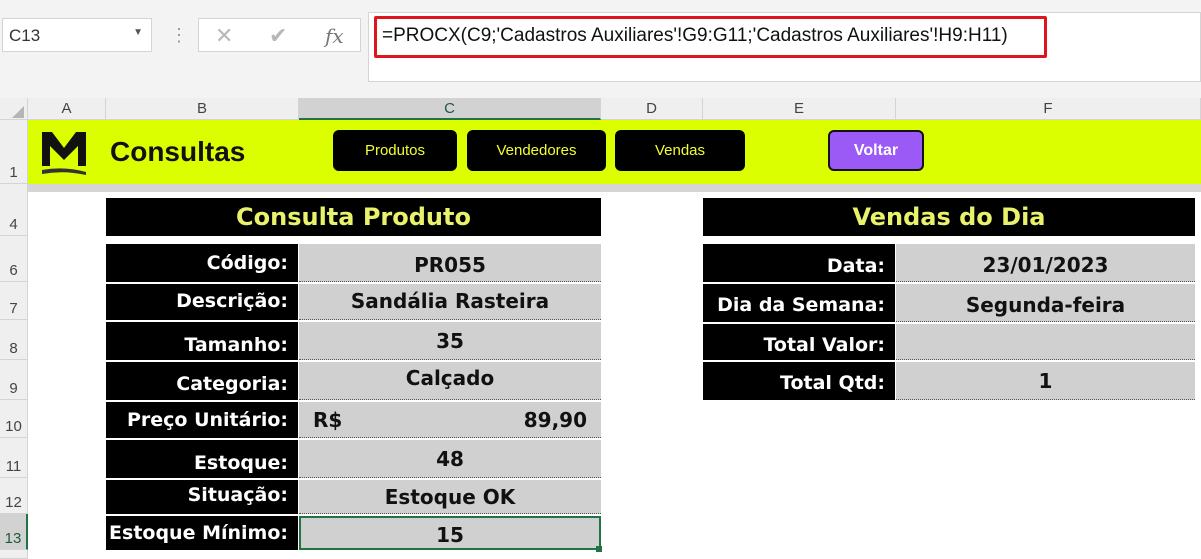  What do you see at coordinates (138, 32) in the screenshot?
I see `chevron-down-icon: ▼` at bounding box center [138, 32].